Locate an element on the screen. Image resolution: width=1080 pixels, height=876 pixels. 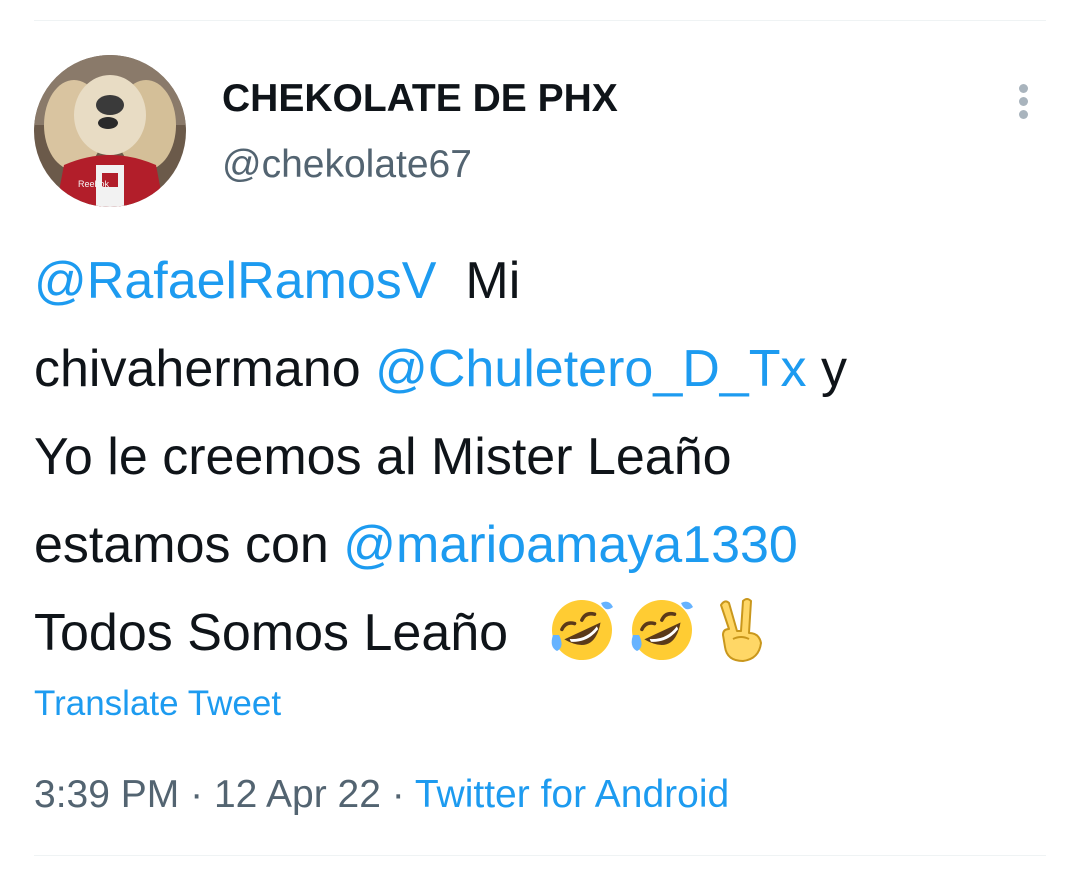
bottom-divider is located at coordinates (540, 855).